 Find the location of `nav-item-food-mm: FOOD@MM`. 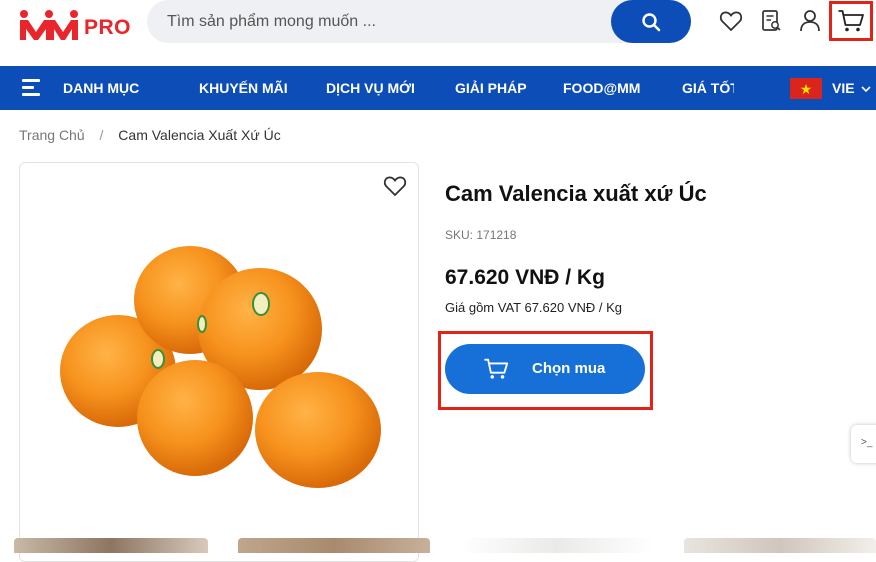

nav-item-food-mm: FOOD@MM is located at coordinates (601, 88).